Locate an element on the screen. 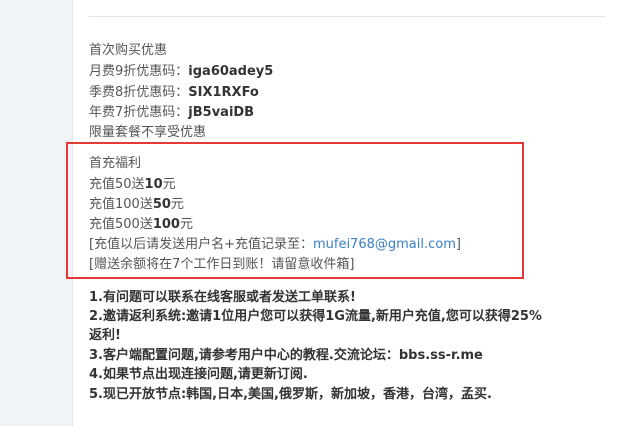 This screenshot has width=629, height=426. first-purchase-title: 首次购买优惠 is located at coordinates (128, 50).